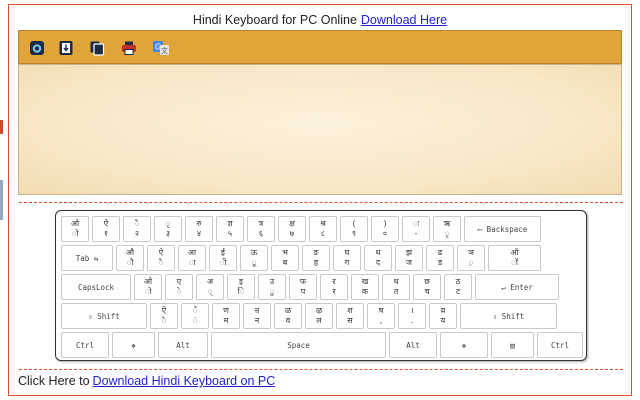  I want to click on key: ऑॉ, so click(514, 258).